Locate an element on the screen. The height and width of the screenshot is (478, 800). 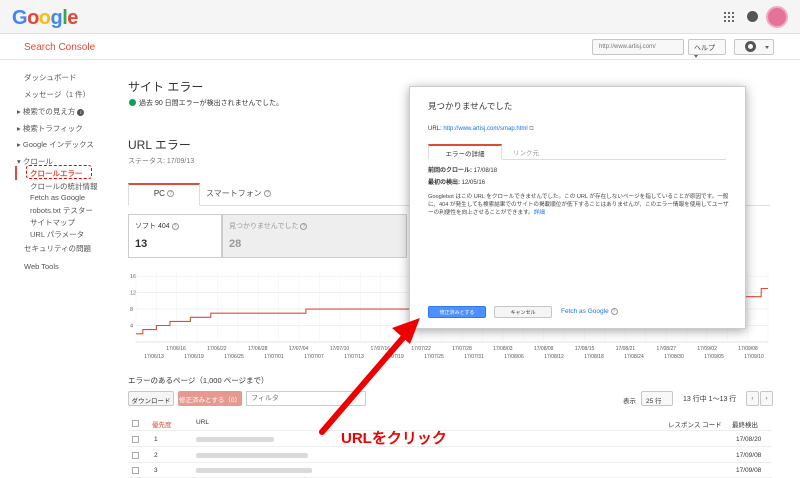
chart-x-tick-label: 17/08/12 is located at coordinates (554, 357).